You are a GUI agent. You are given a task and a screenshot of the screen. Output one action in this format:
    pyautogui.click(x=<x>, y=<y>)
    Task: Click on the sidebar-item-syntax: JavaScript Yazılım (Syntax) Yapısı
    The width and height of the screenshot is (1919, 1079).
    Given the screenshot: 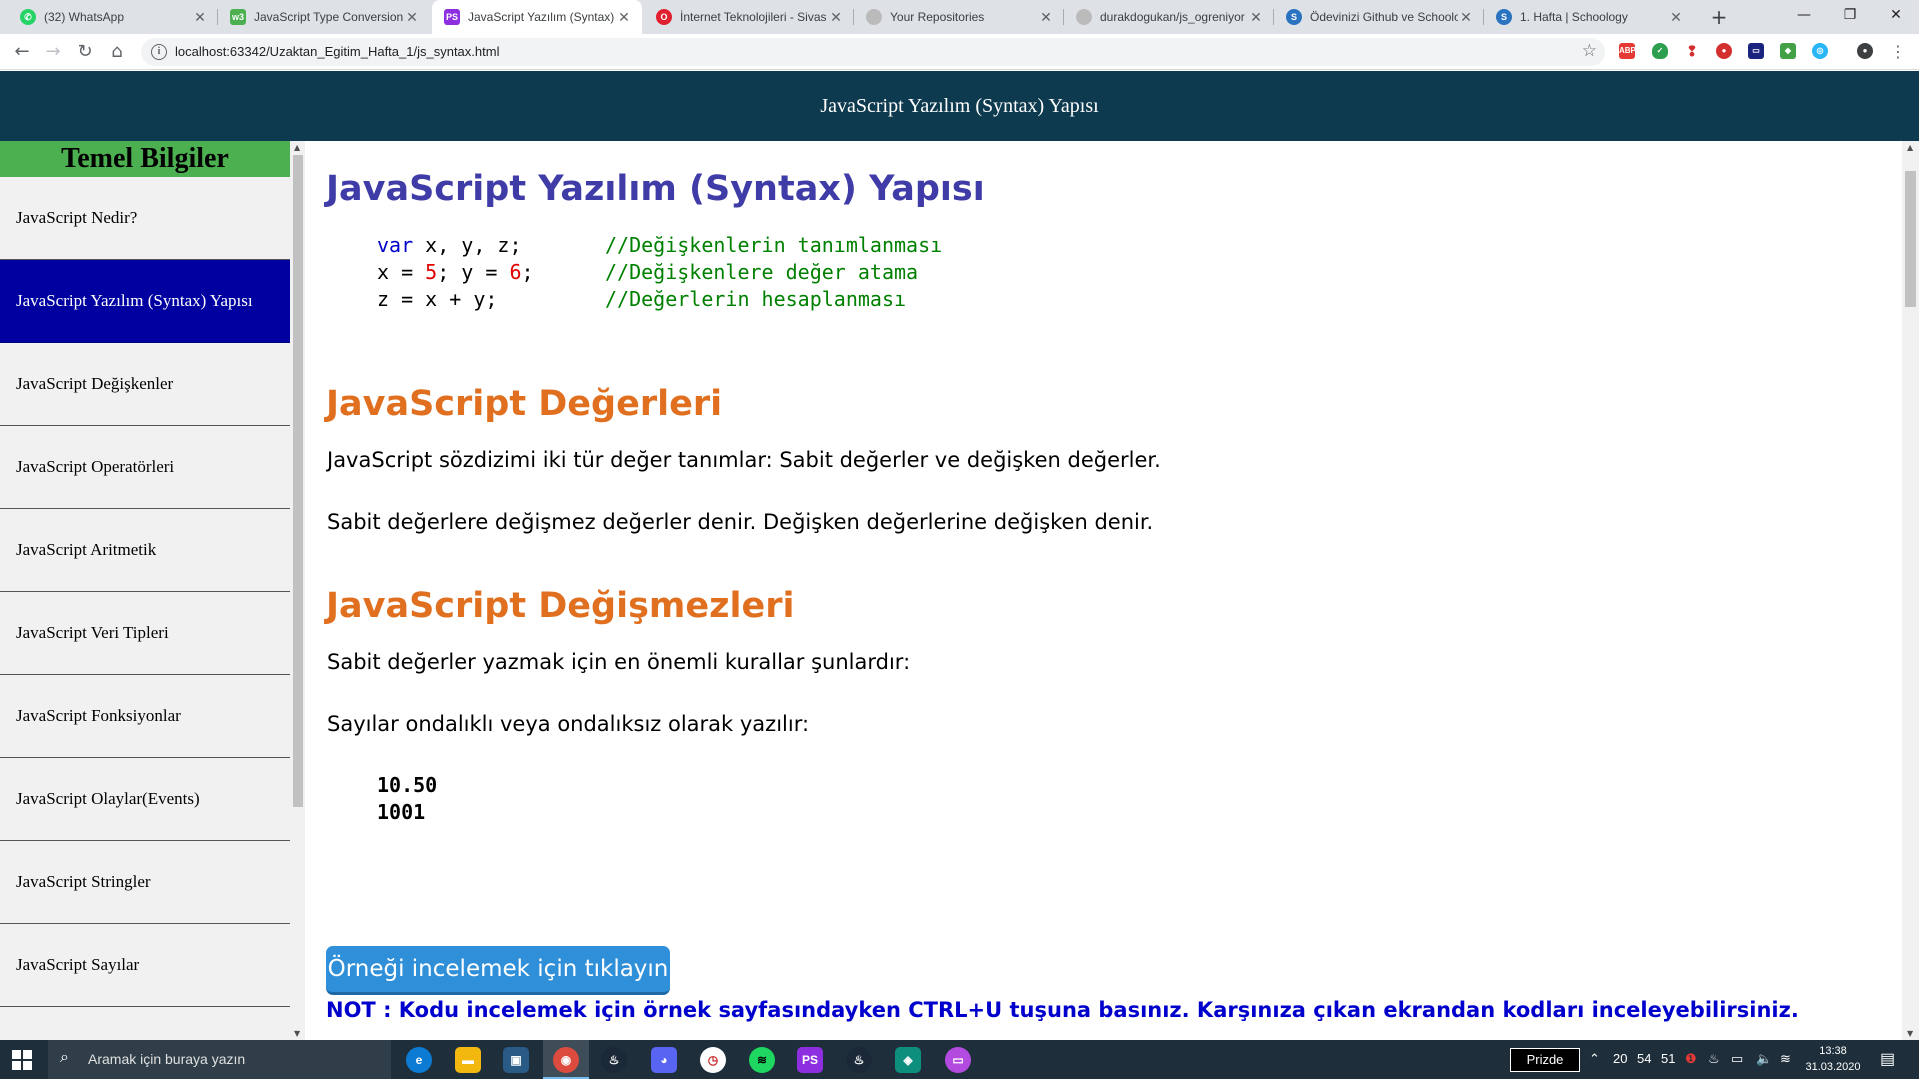 What is the action you would take?
    pyautogui.click(x=145, y=301)
    